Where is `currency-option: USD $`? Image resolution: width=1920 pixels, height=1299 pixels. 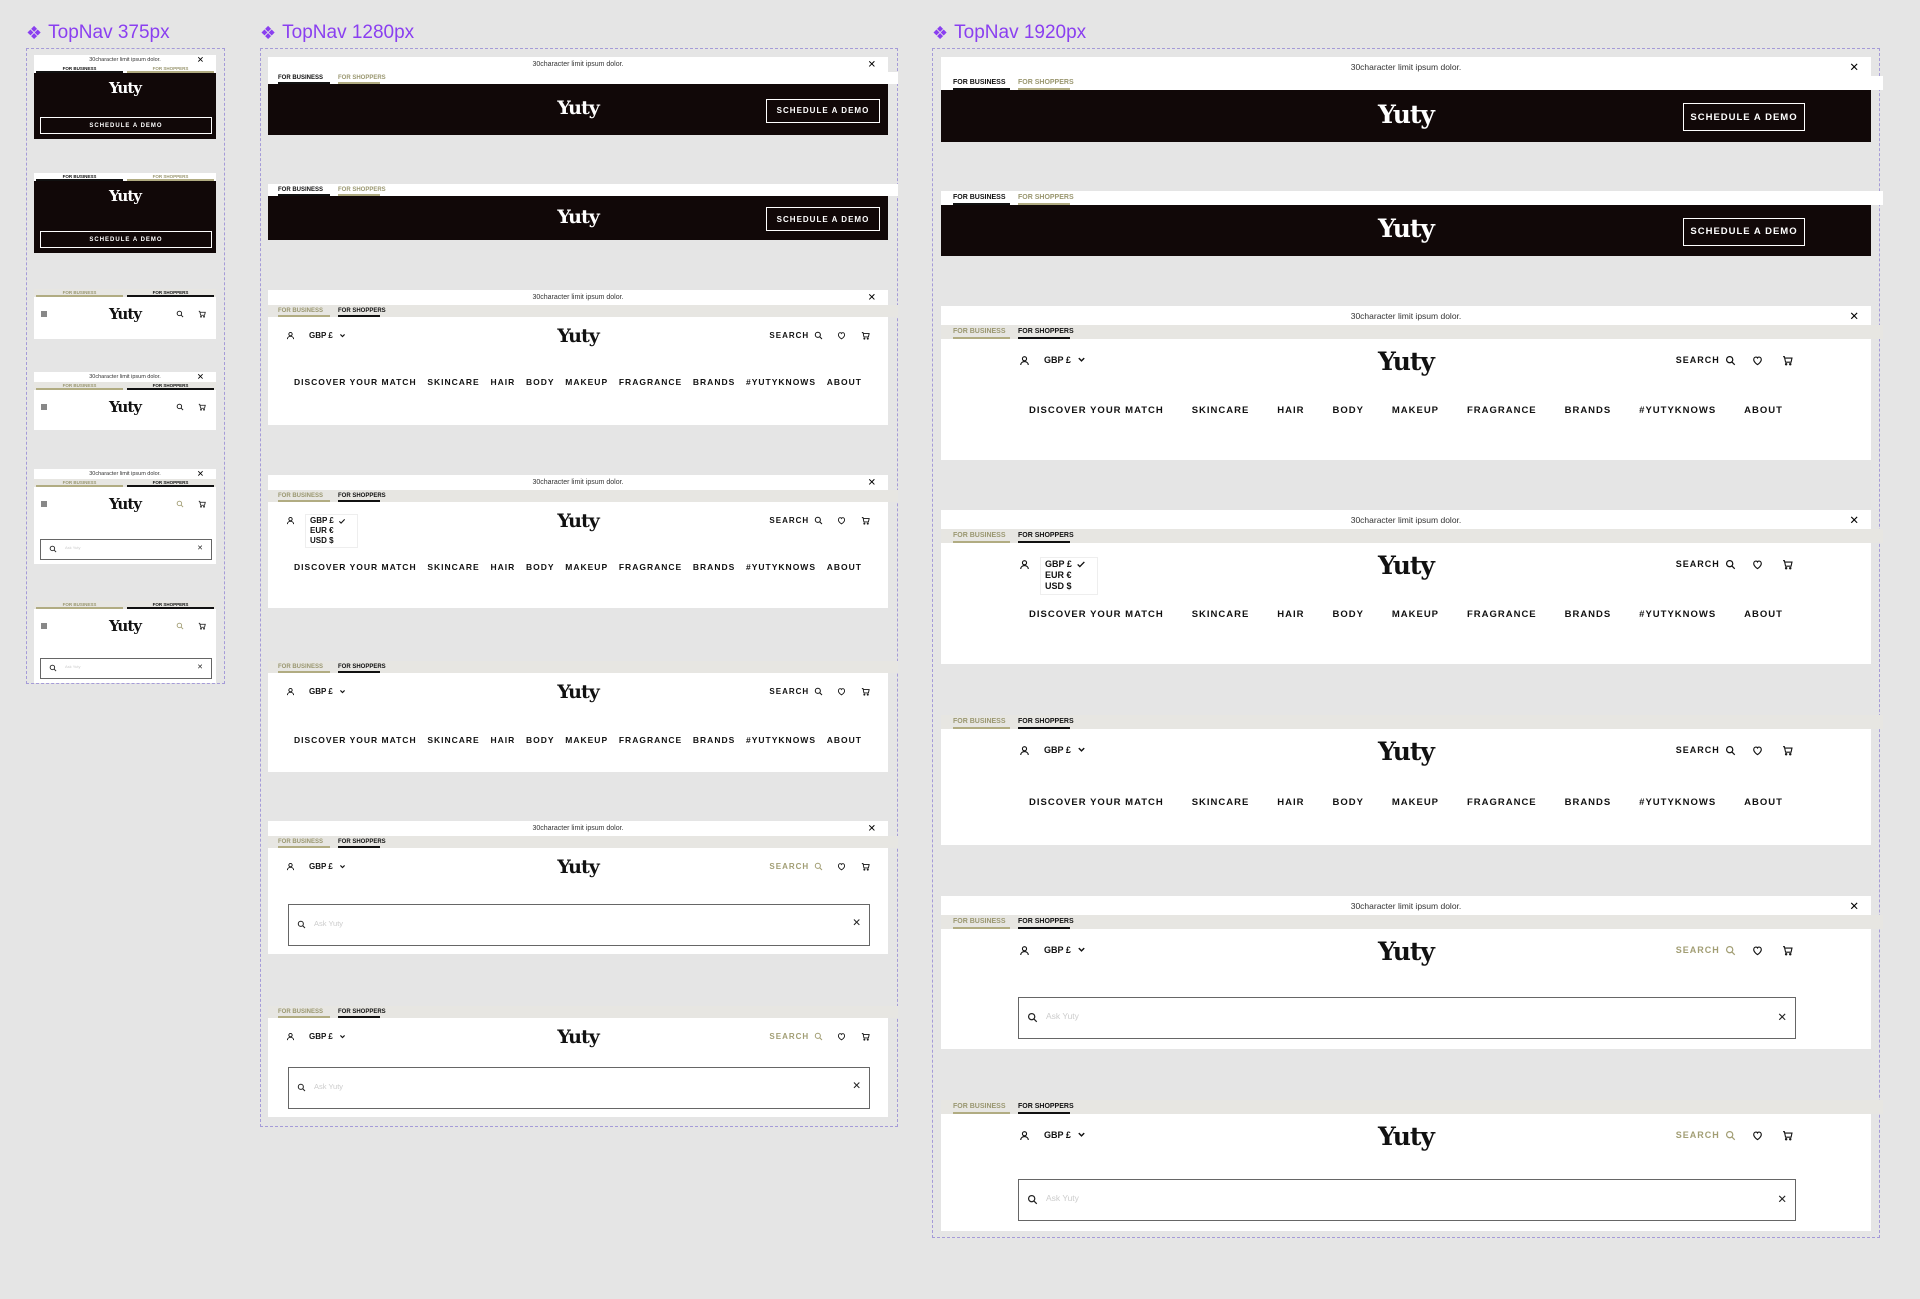
currency-option: USD $ is located at coordinates (331, 541).